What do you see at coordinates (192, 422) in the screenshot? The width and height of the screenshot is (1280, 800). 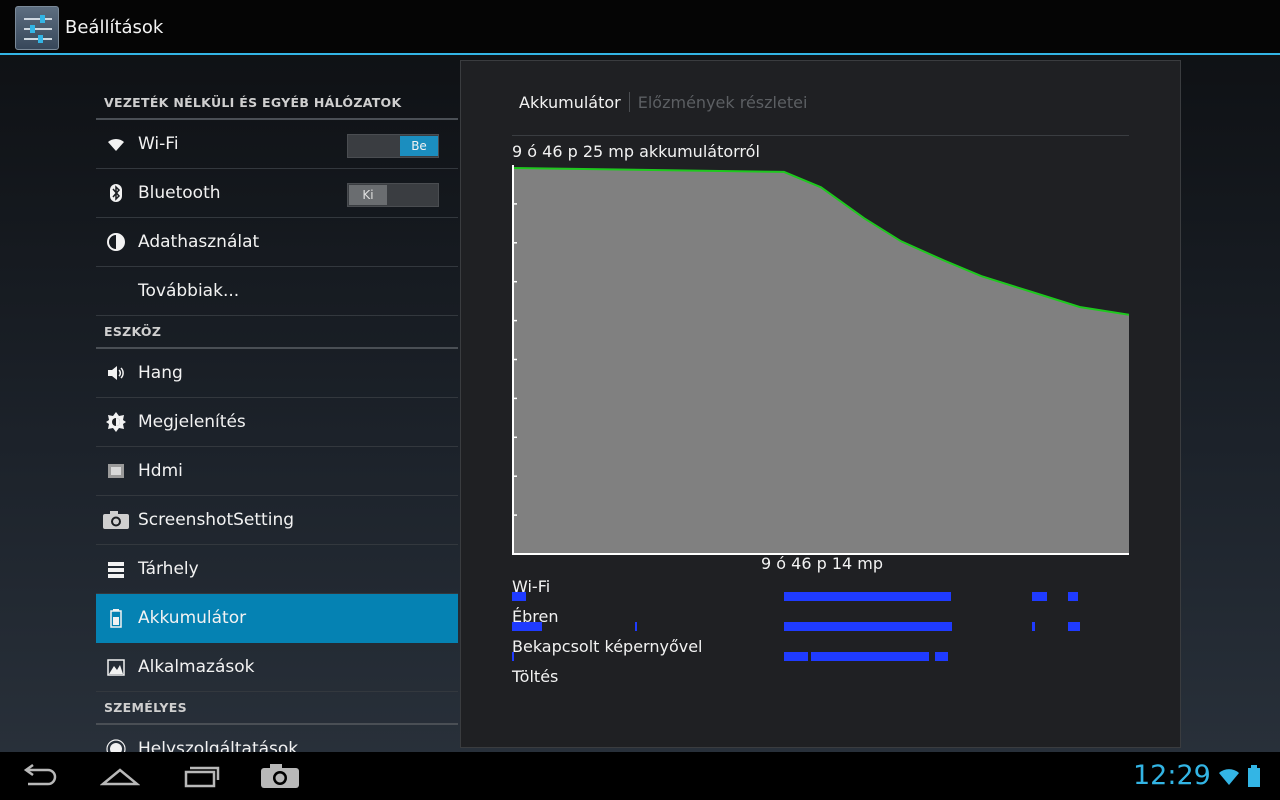 I see `settings-item-label: Megjelenítés` at bounding box center [192, 422].